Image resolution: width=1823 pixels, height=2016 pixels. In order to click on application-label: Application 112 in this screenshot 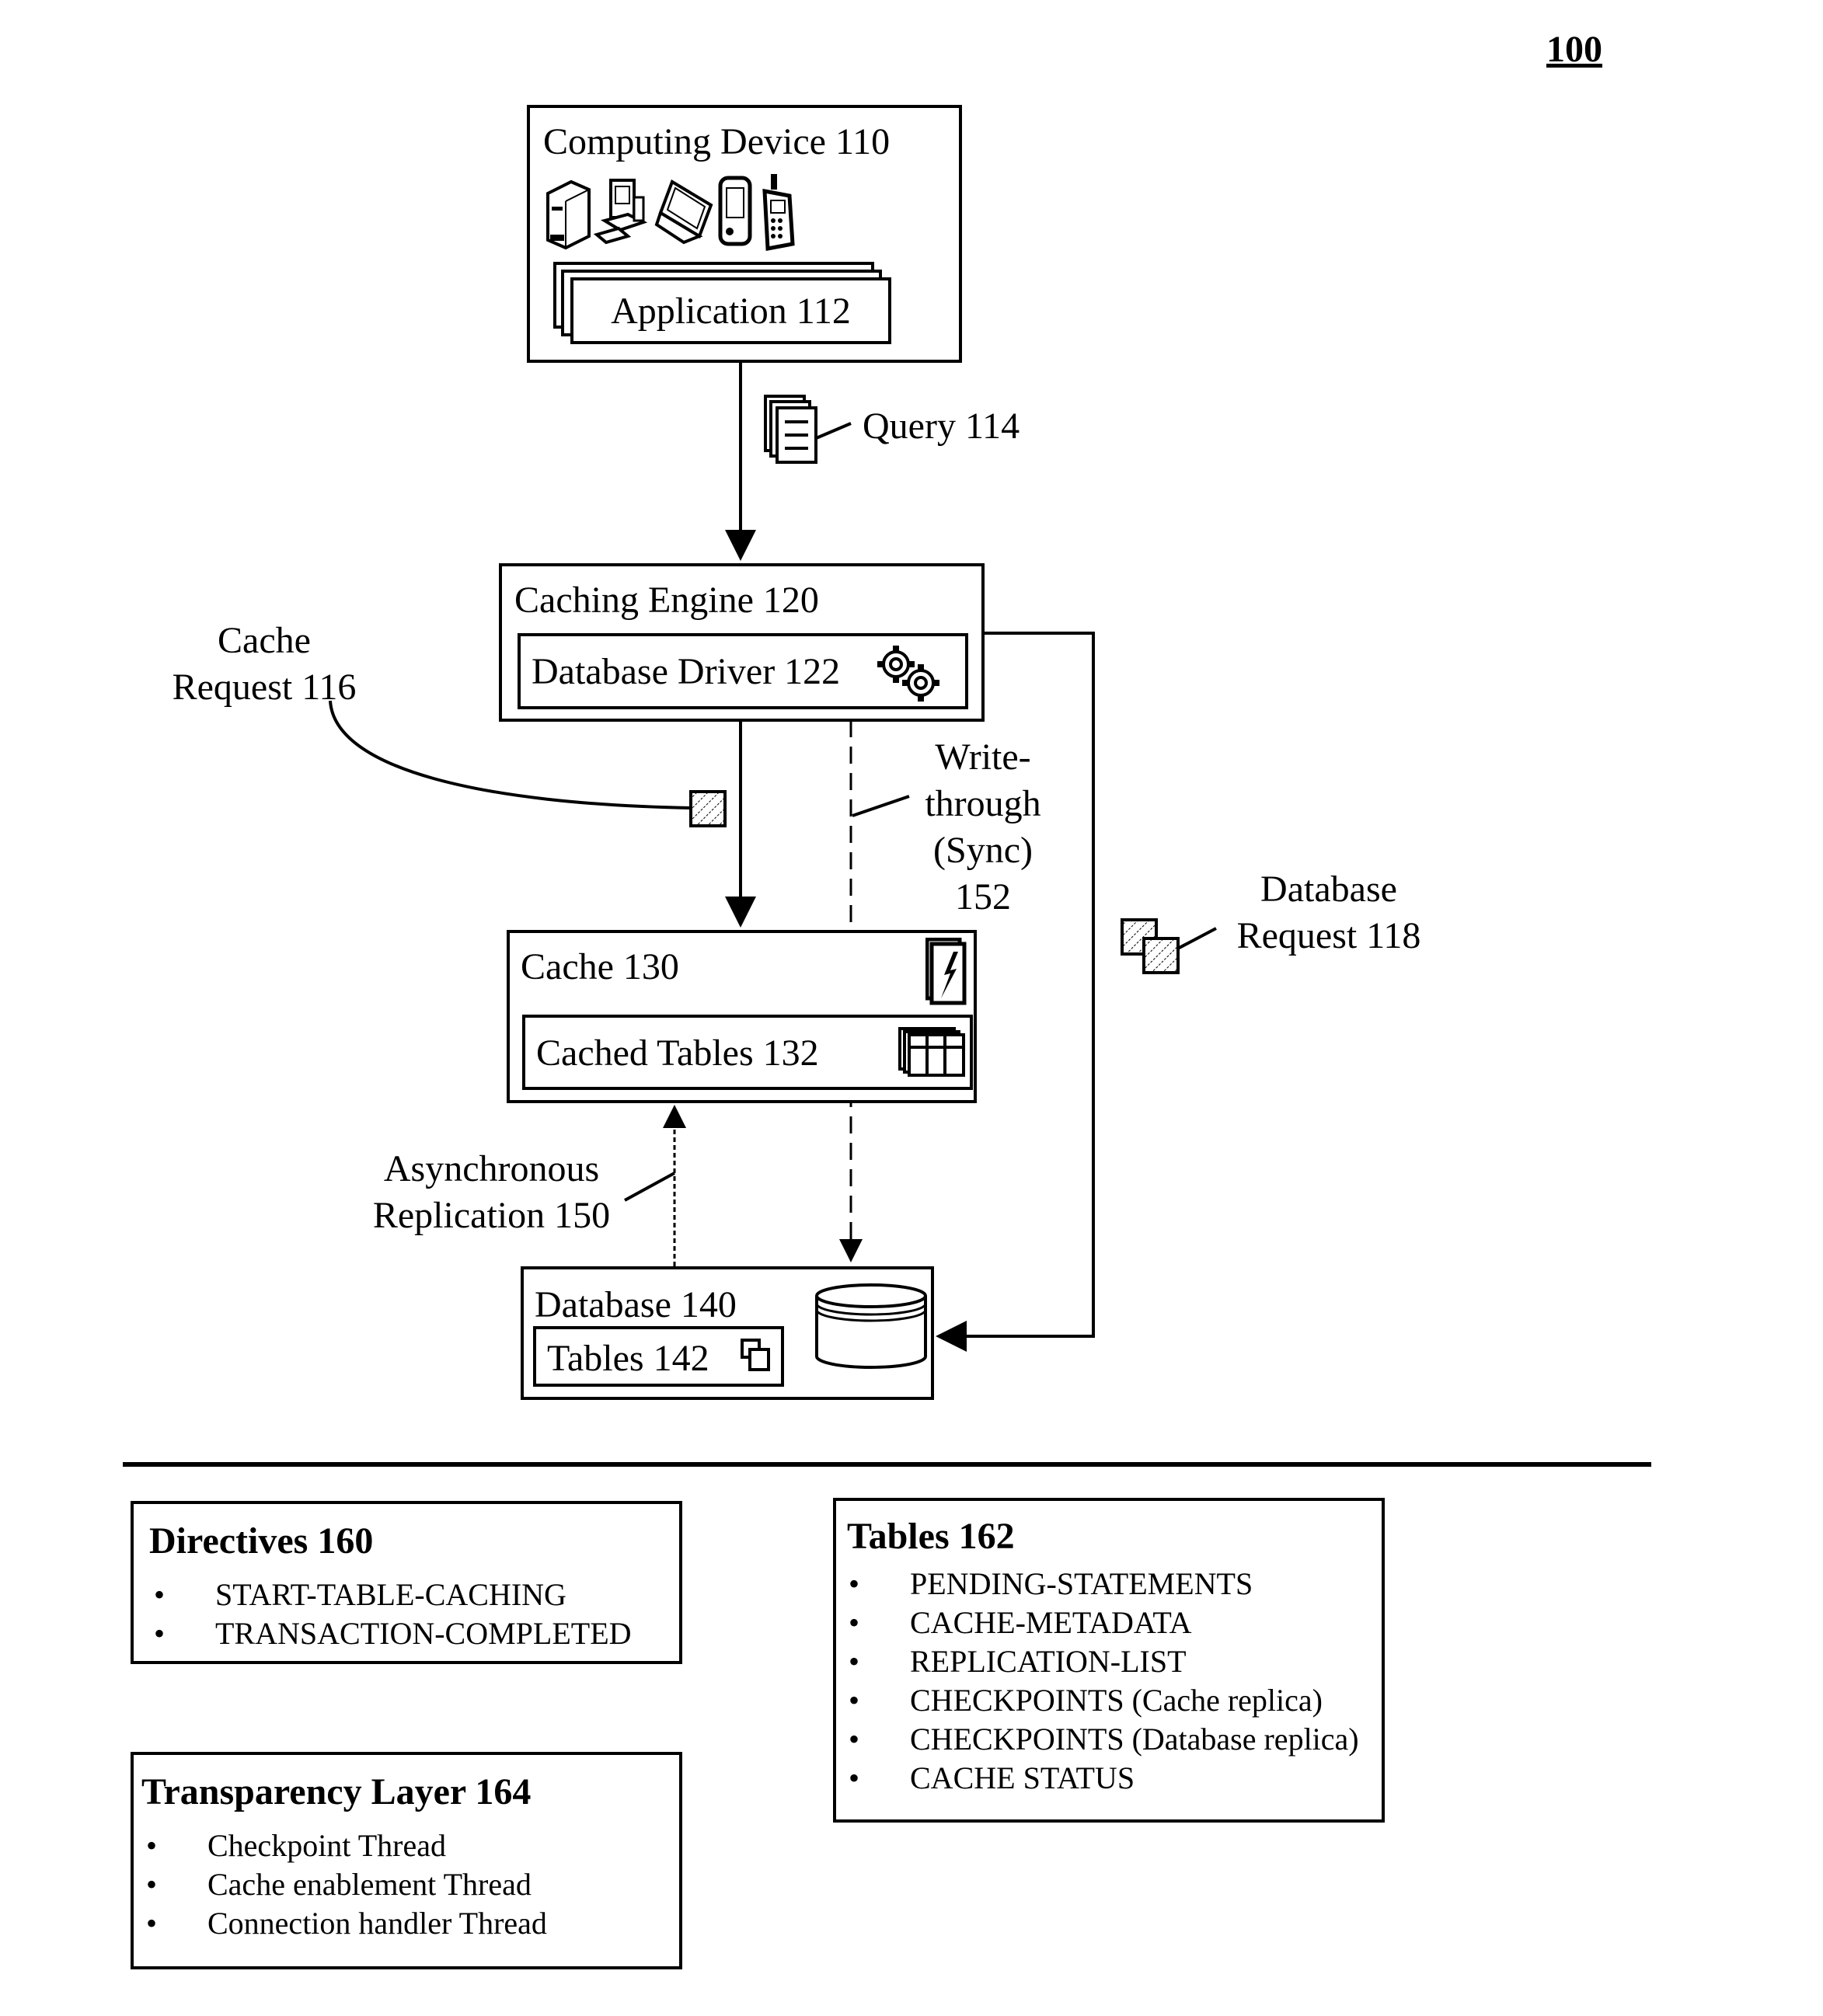, I will do `click(731, 311)`.